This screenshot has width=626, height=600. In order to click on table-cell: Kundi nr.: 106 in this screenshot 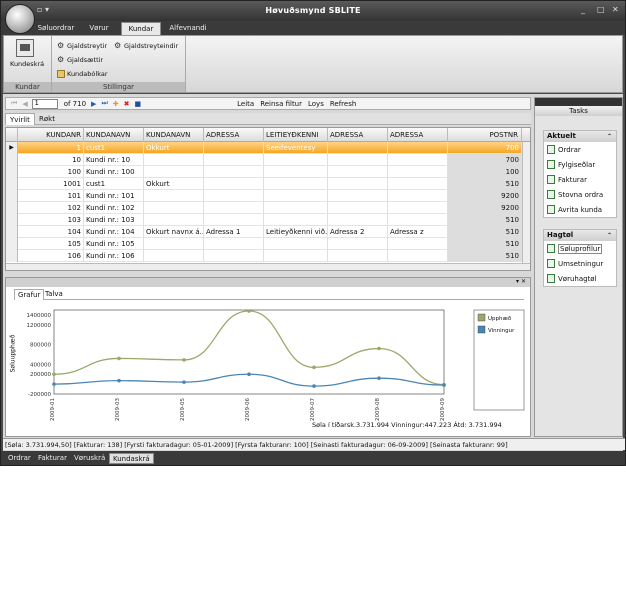, I will do `click(114, 256)`.